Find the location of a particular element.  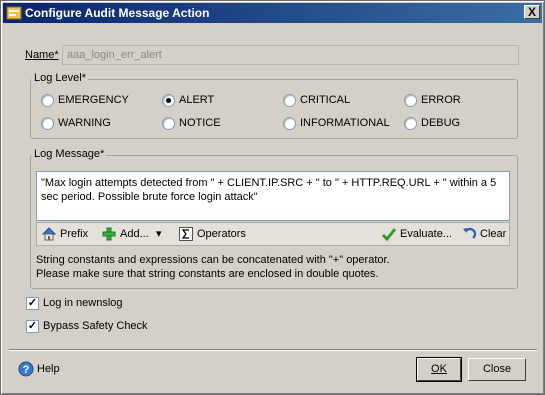

title-bar: Configure Audit Message Action X is located at coordinates (272, 13).